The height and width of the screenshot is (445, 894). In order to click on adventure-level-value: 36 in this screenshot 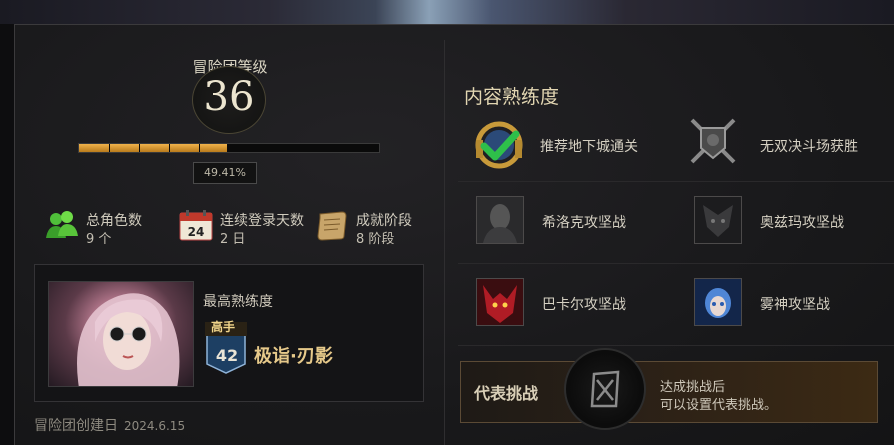, I will do `click(229, 97)`.